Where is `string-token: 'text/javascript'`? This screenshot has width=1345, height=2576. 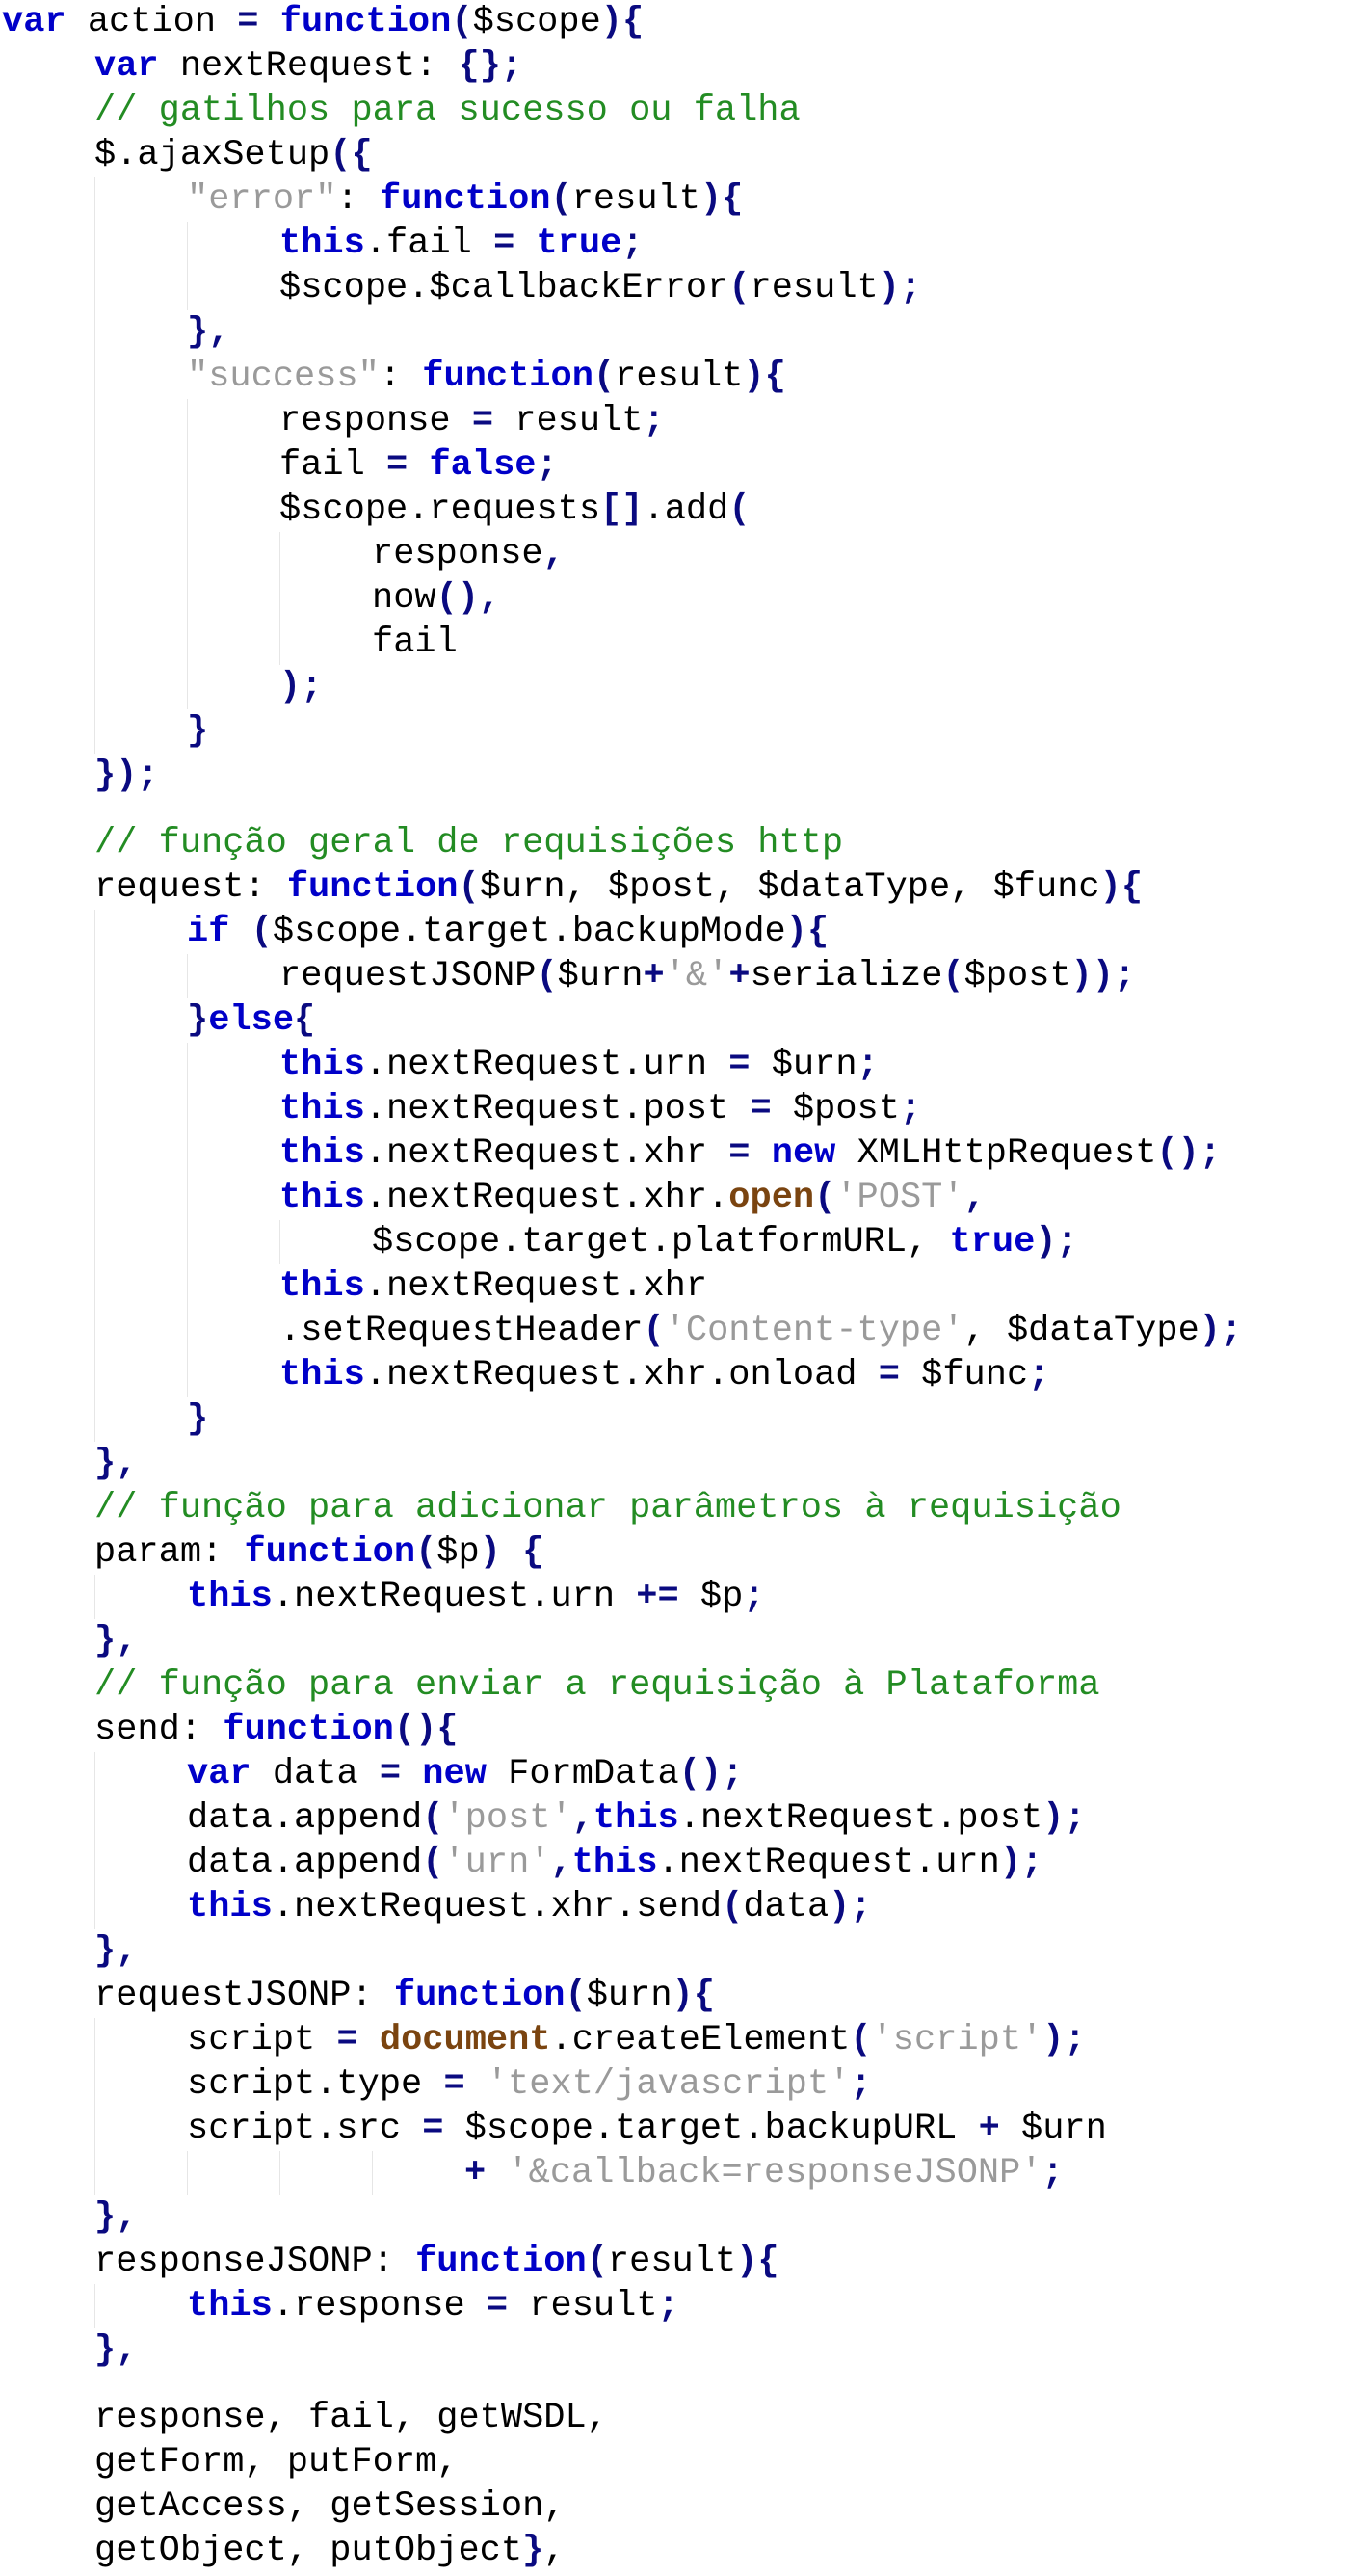
string-token: 'text/javascript' is located at coordinates (668, 2084).